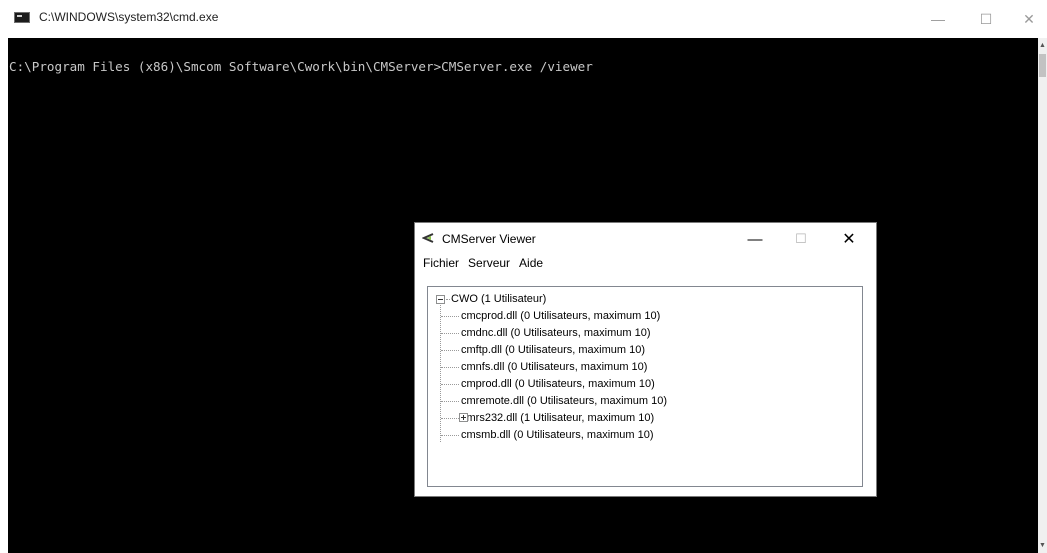 Image resolution: width=1047 pixels, height=553 pixels. I want to click on tree-item-label: cmftp.dll (0 Utilisateurs, maximum 10), so click(553, 350).